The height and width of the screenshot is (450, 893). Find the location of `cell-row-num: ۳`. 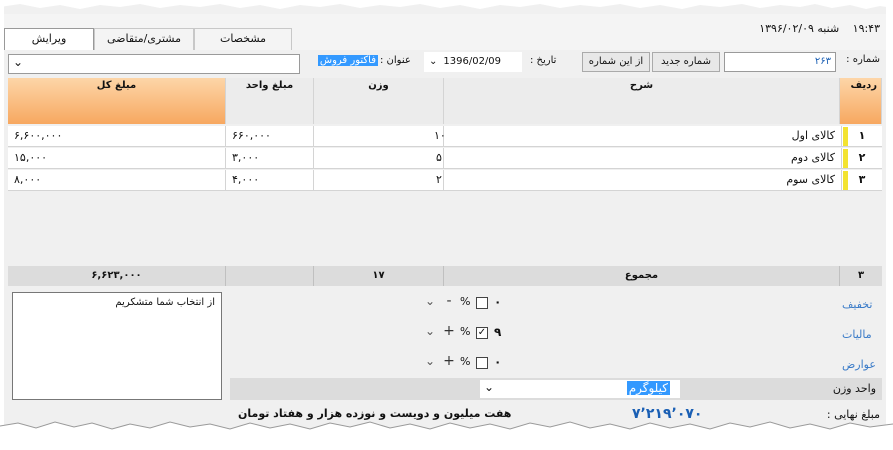

cell-row-num: ۳ is located at coordinates (862, 180).